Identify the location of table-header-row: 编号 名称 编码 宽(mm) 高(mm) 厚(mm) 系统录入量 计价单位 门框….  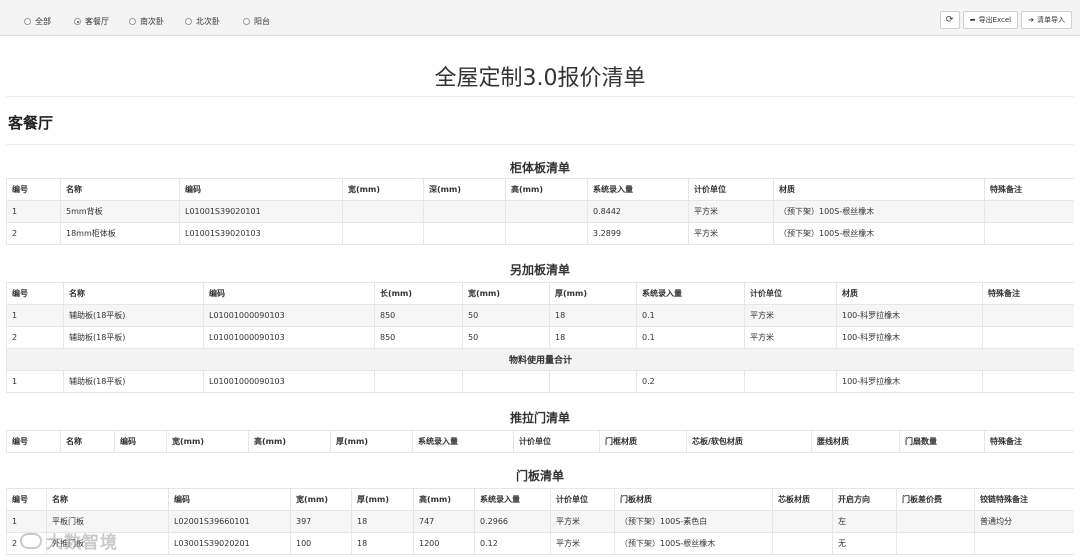
(540, 441).